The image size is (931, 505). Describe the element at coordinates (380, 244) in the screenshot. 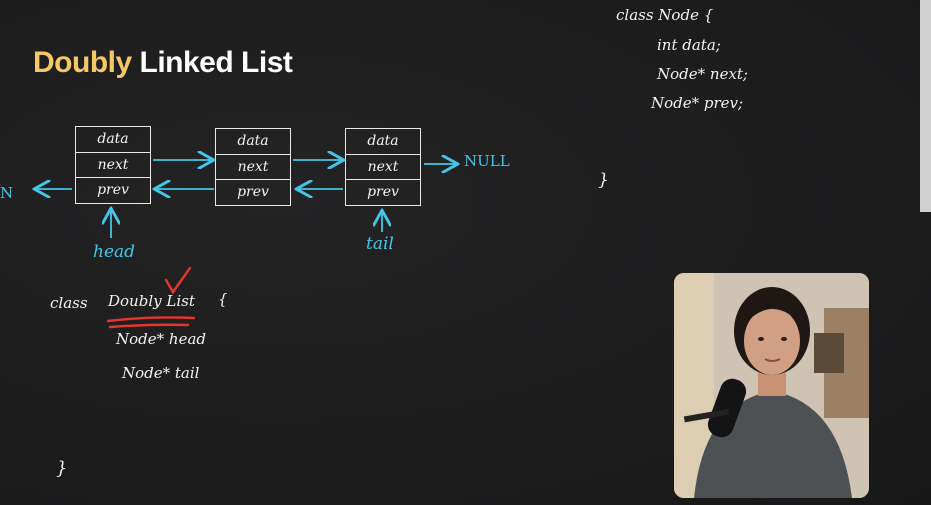

I see `tail-label: tail` at that location.